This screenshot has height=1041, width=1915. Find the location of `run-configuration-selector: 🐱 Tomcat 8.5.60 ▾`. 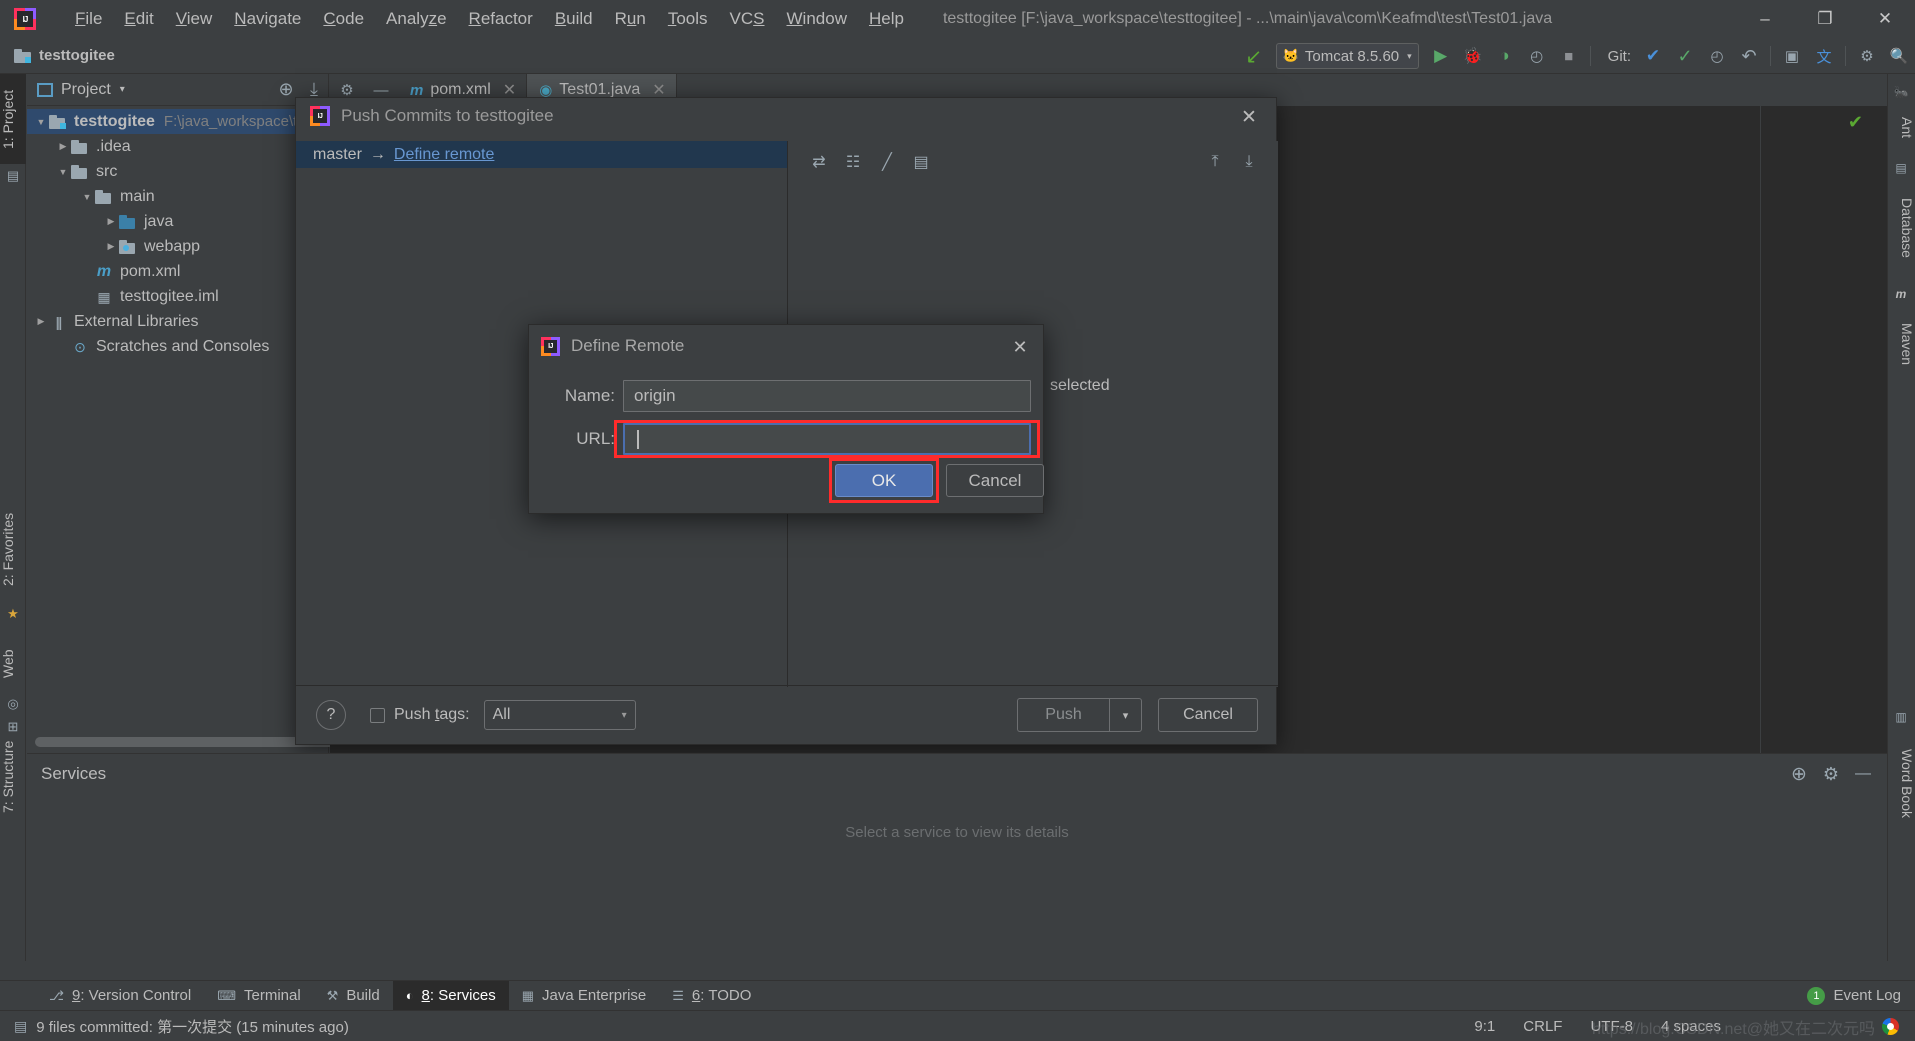

run-configuration-selector: 🐱 Tomcat 8.5.60 ▾ is located at coordinates (1347, 56).